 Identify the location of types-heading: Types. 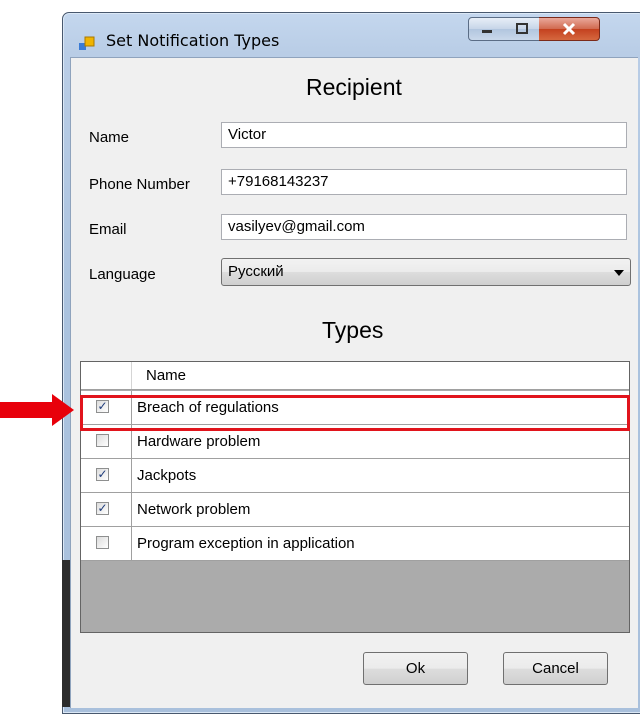
(353, 330).